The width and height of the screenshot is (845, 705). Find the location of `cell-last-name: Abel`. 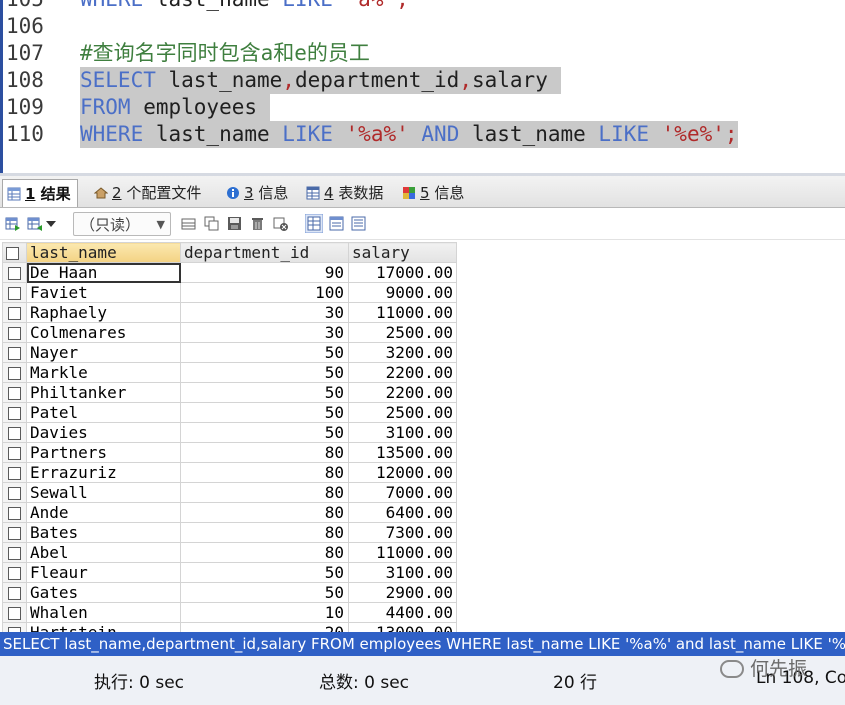

cell-last-name: Abel is located at coordinates (103, 552).